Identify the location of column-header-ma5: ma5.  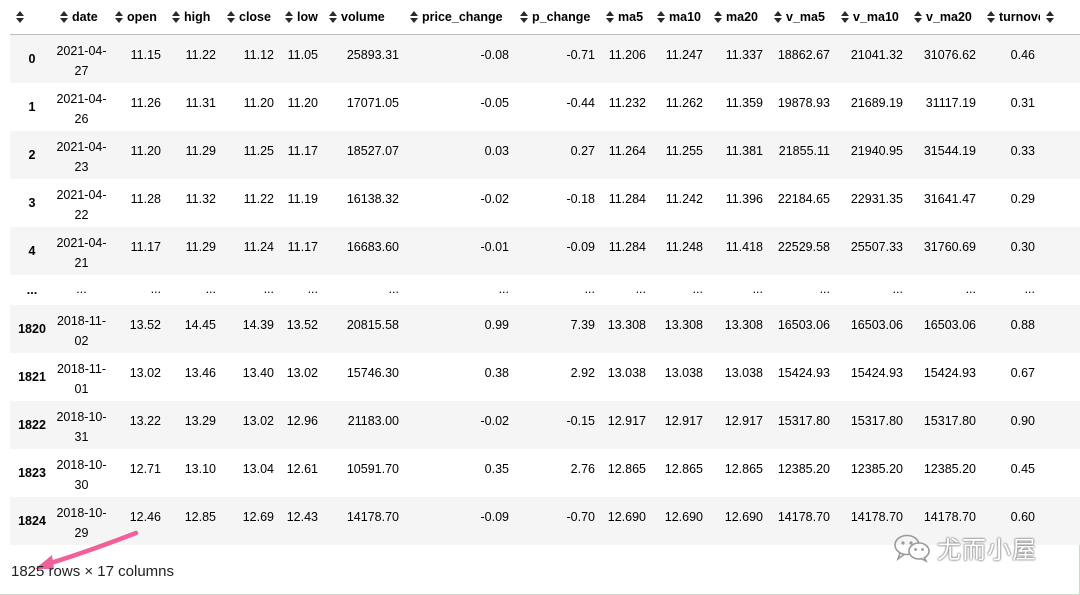
(625, 17).